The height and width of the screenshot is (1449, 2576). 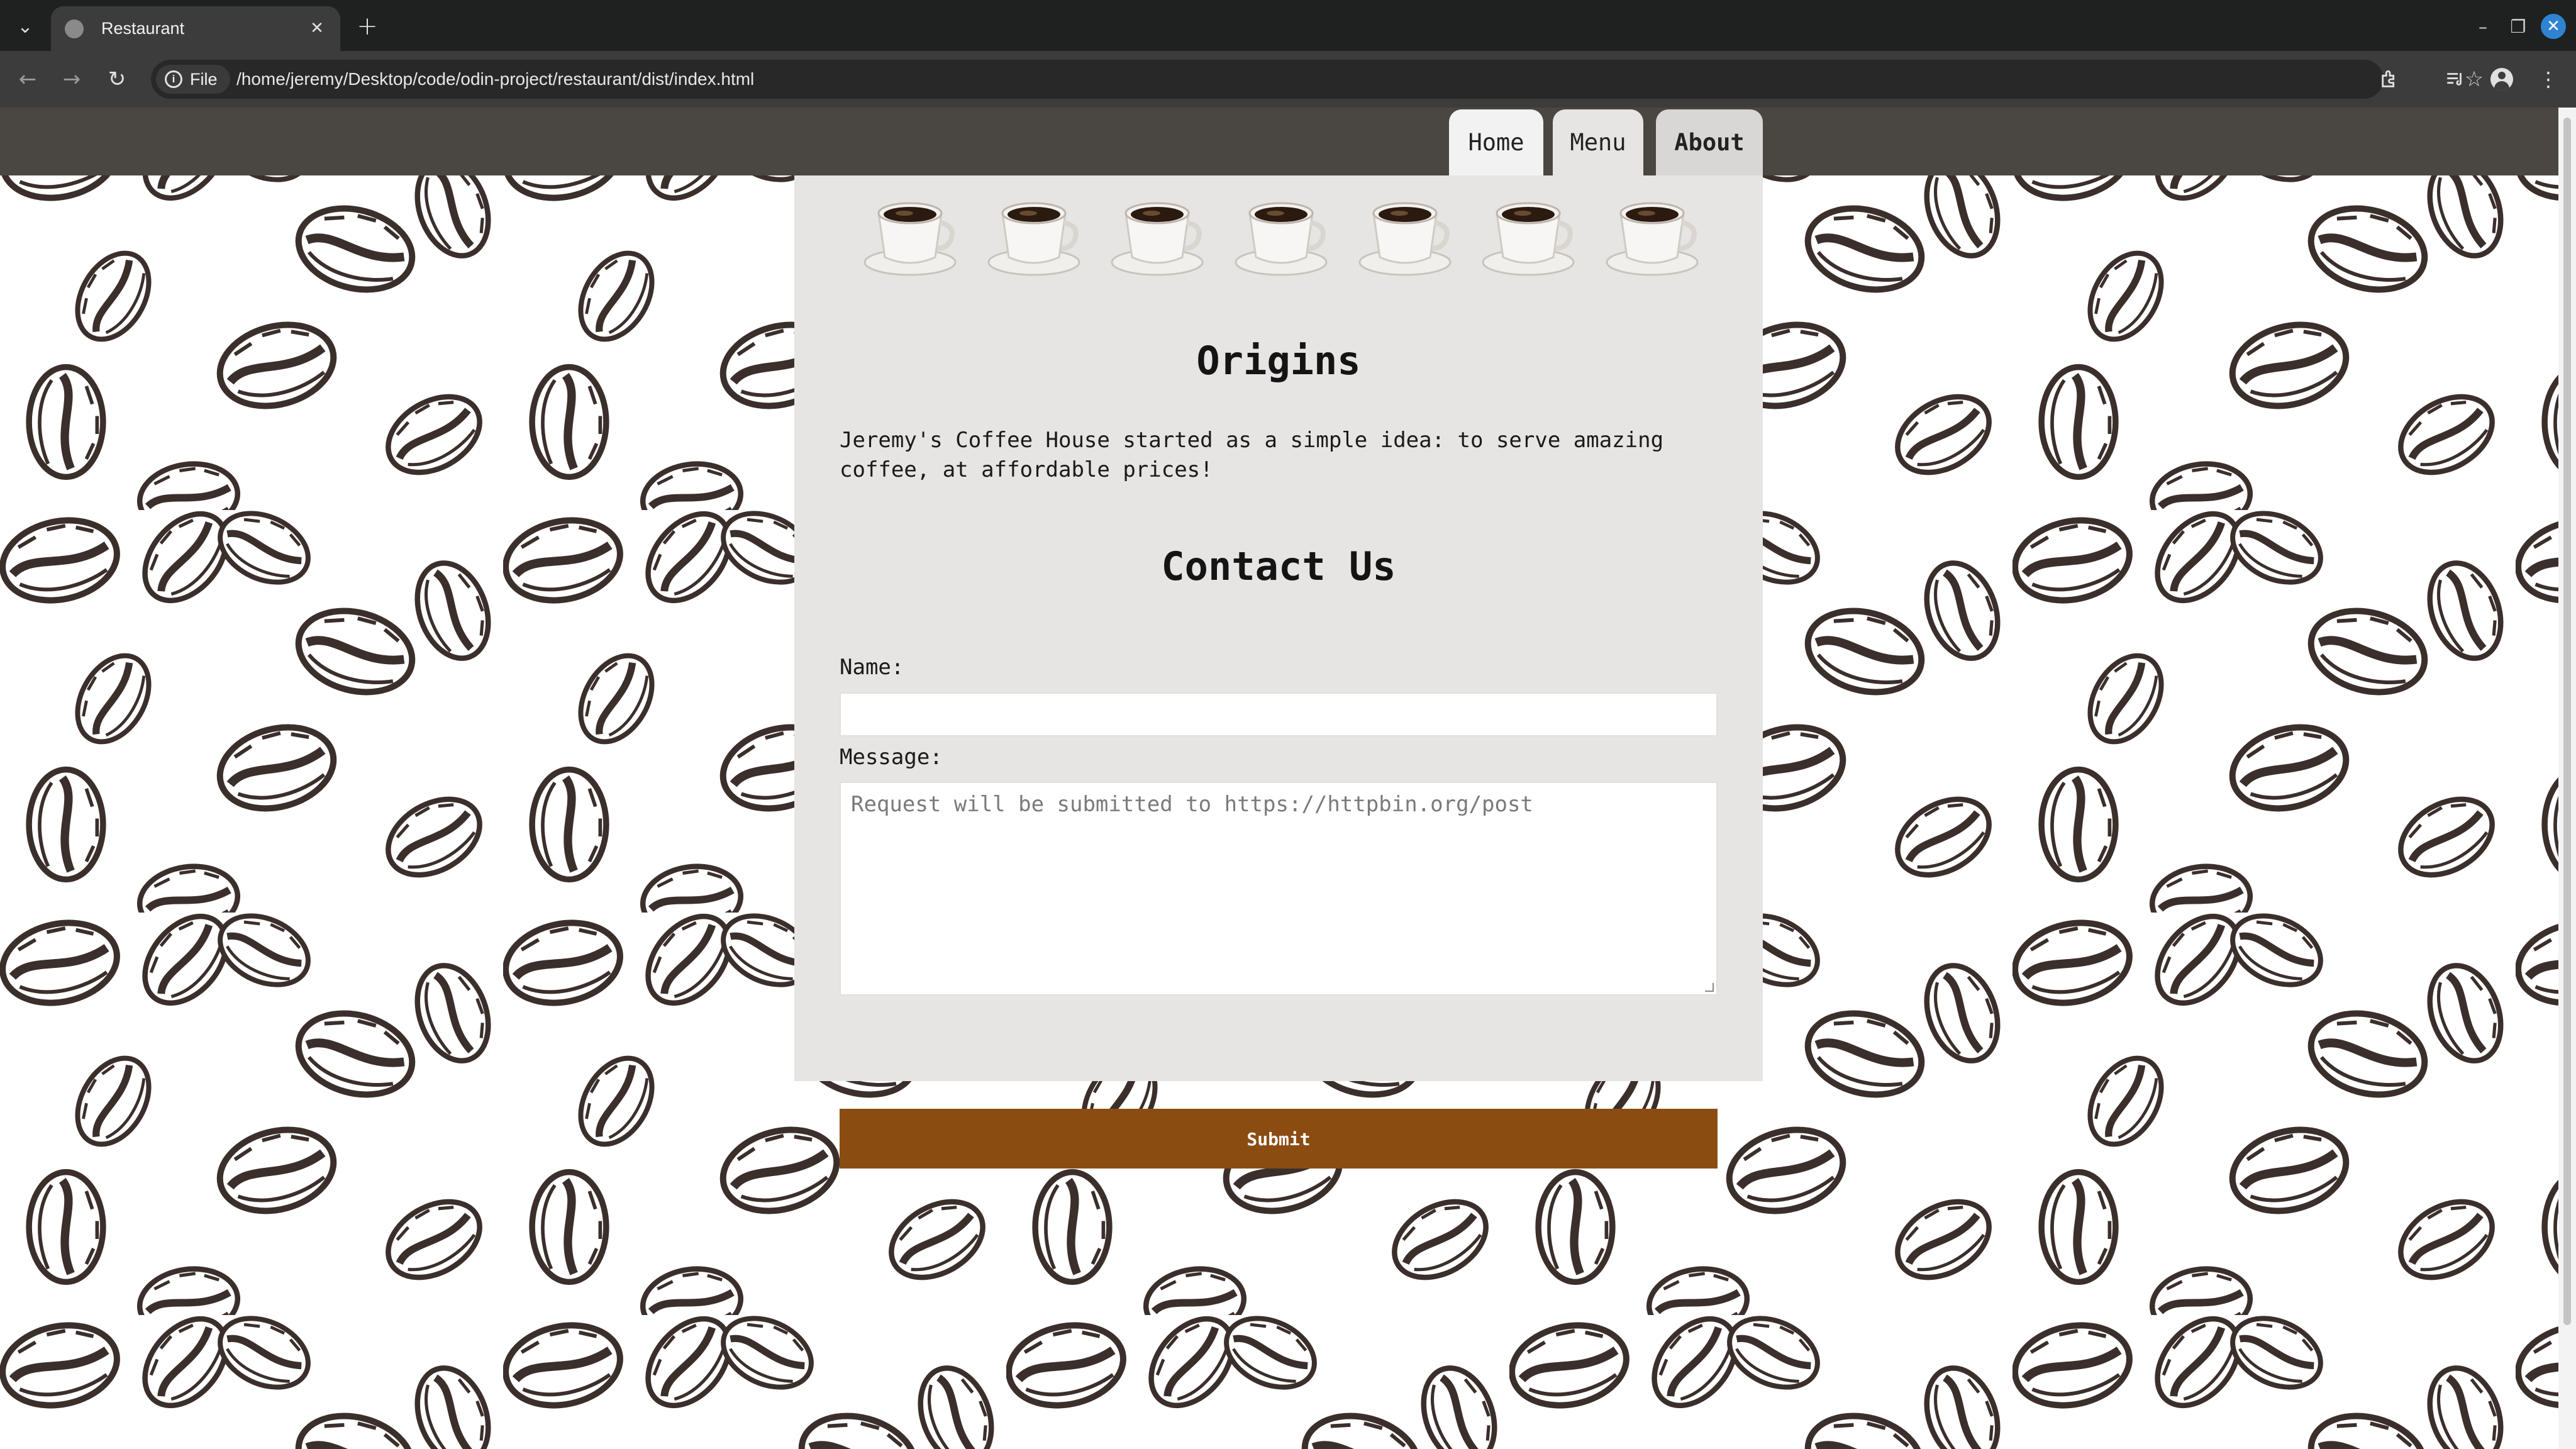 I want to click on coffee-cup-row, so click(x=1281, y=235).